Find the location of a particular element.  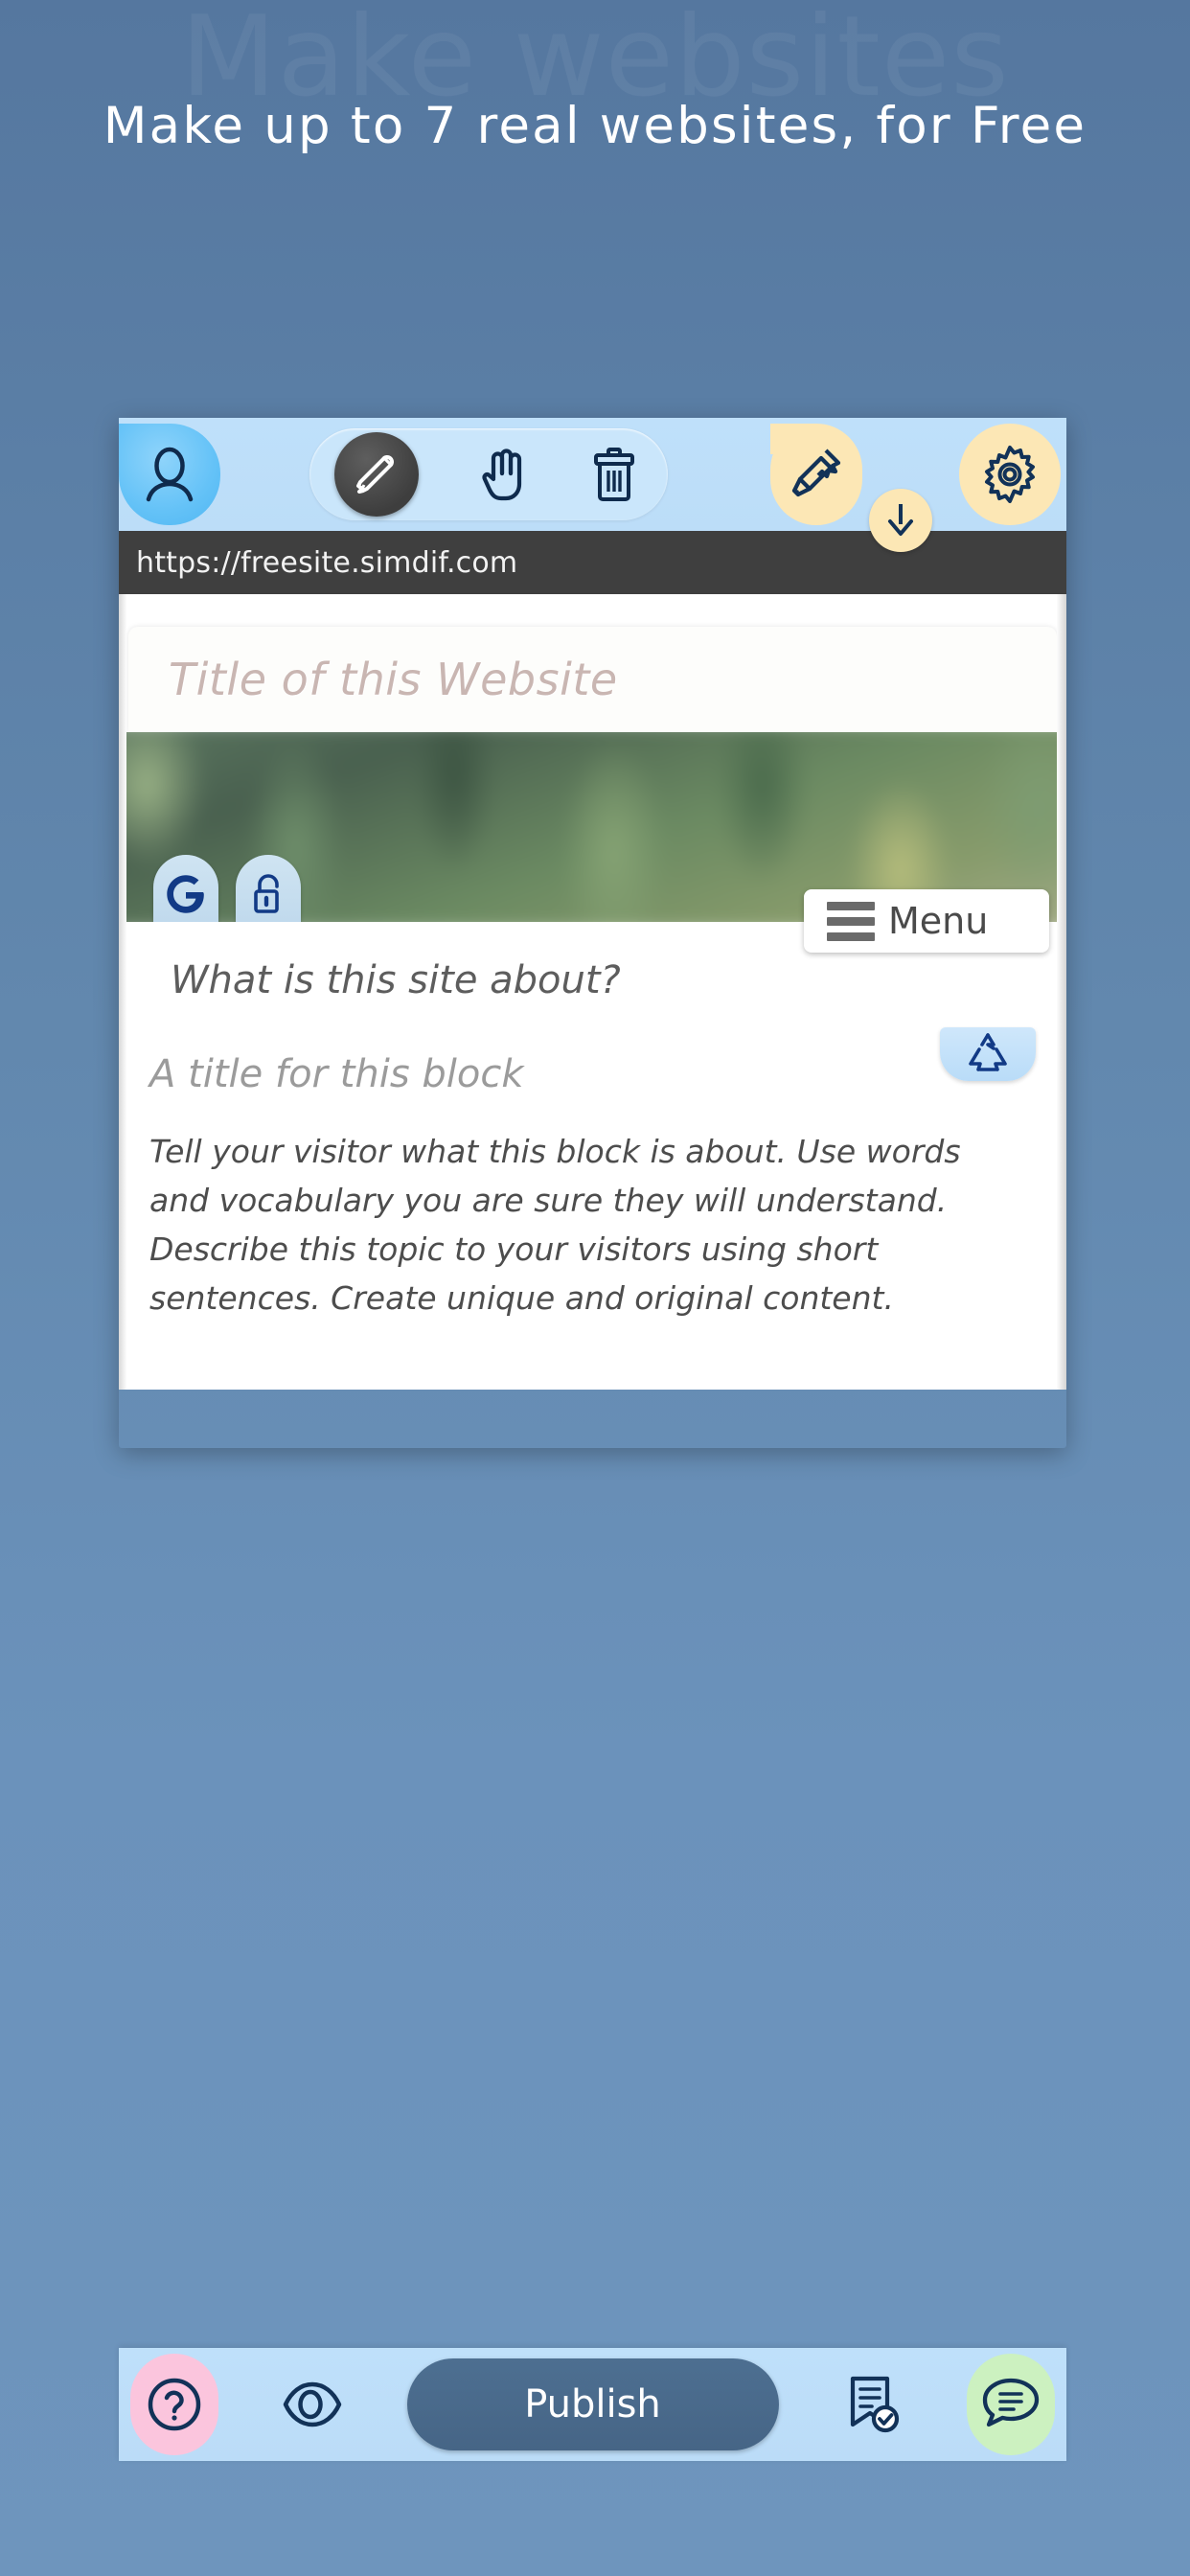

publish-button: Publish is located at coordinates (592, 2404).